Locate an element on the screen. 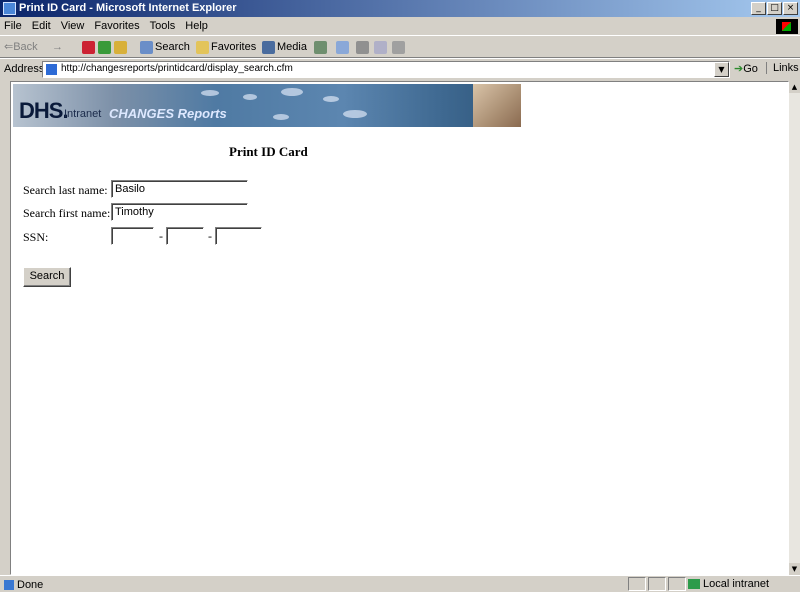  go-label: Go is located at coordinates (750, 69).